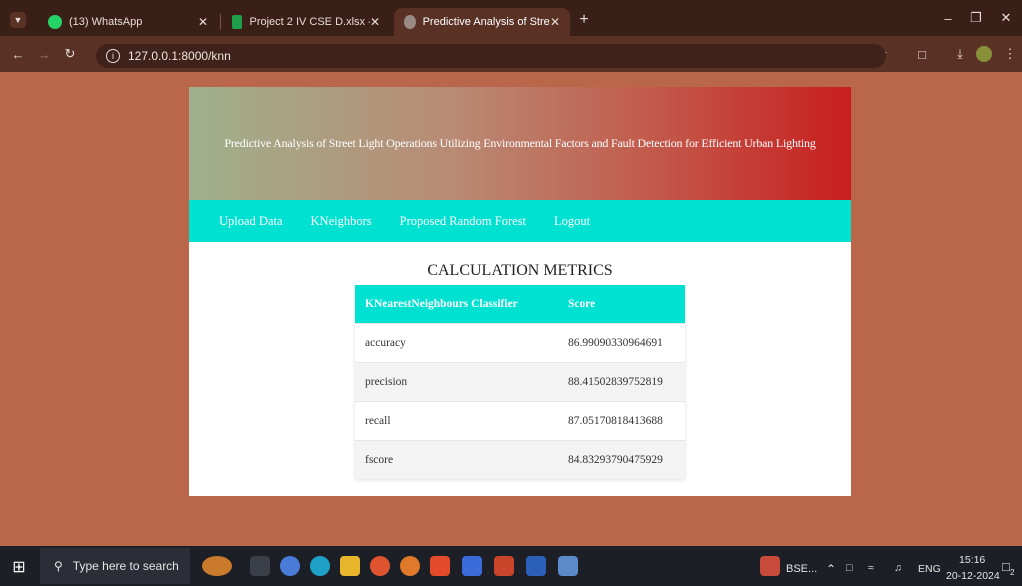 The height and width of the screenshot is (586, 1022). Describe the element at coordinates (55, 22) in the screenshot. I see `whatsapp-icon` at that location.